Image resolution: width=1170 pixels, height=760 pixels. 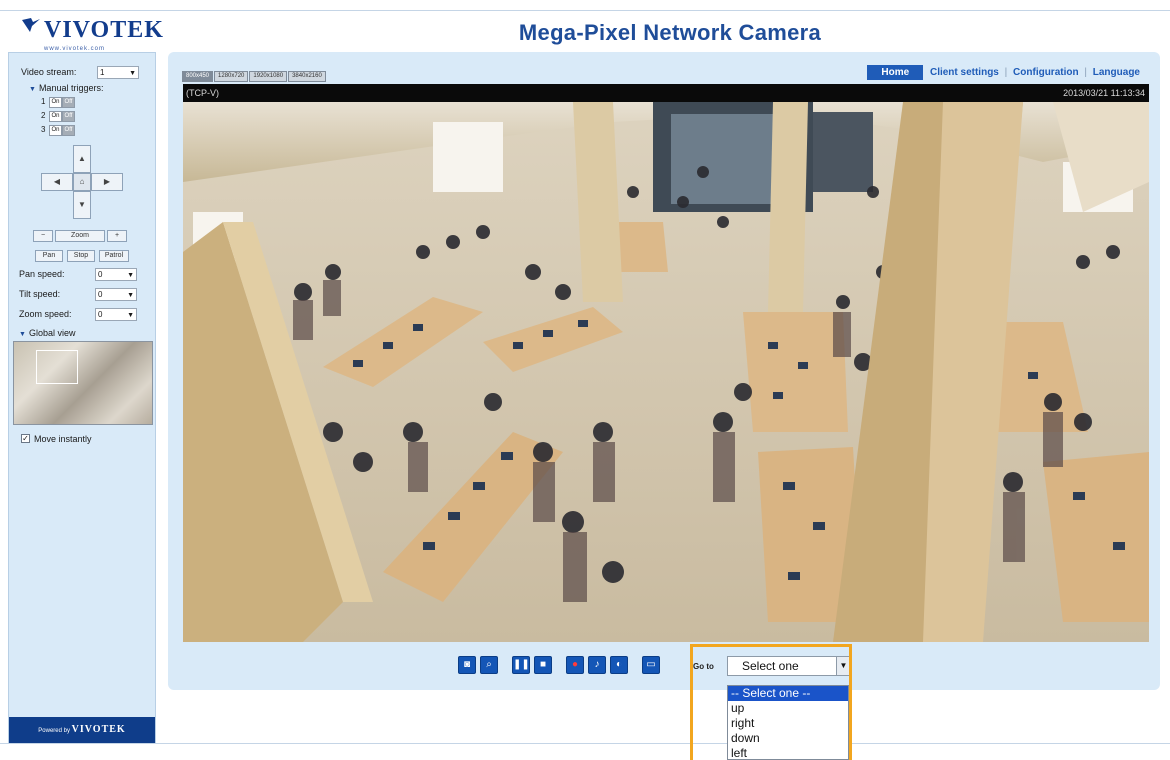 I want to click on nav-client-settings: Client settings, so click(x=964, y=72).